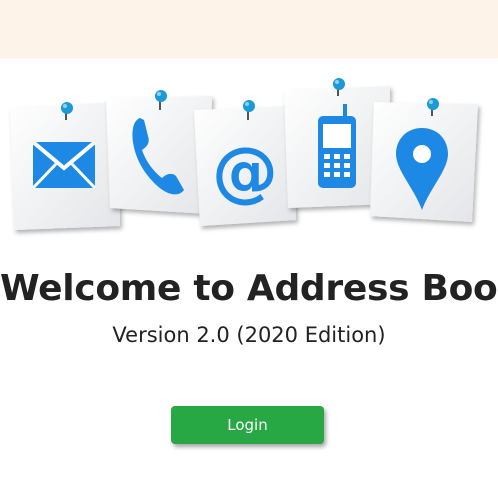  Describe the element at coordinates (337, 146) in the screenshot. I see `mobile-phone-icon` at that location.